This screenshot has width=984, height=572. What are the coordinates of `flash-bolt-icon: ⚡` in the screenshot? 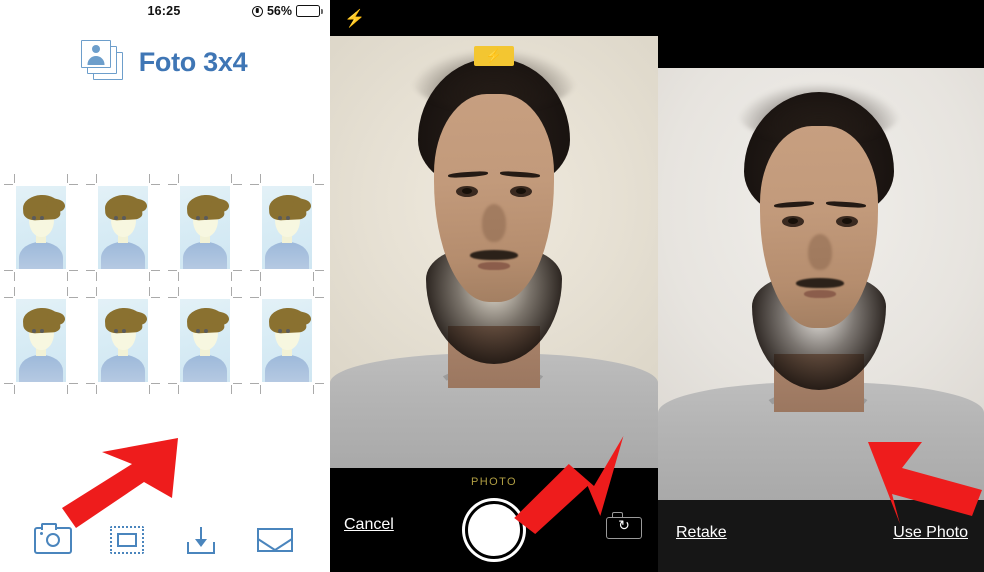 It's located at (354, 18).